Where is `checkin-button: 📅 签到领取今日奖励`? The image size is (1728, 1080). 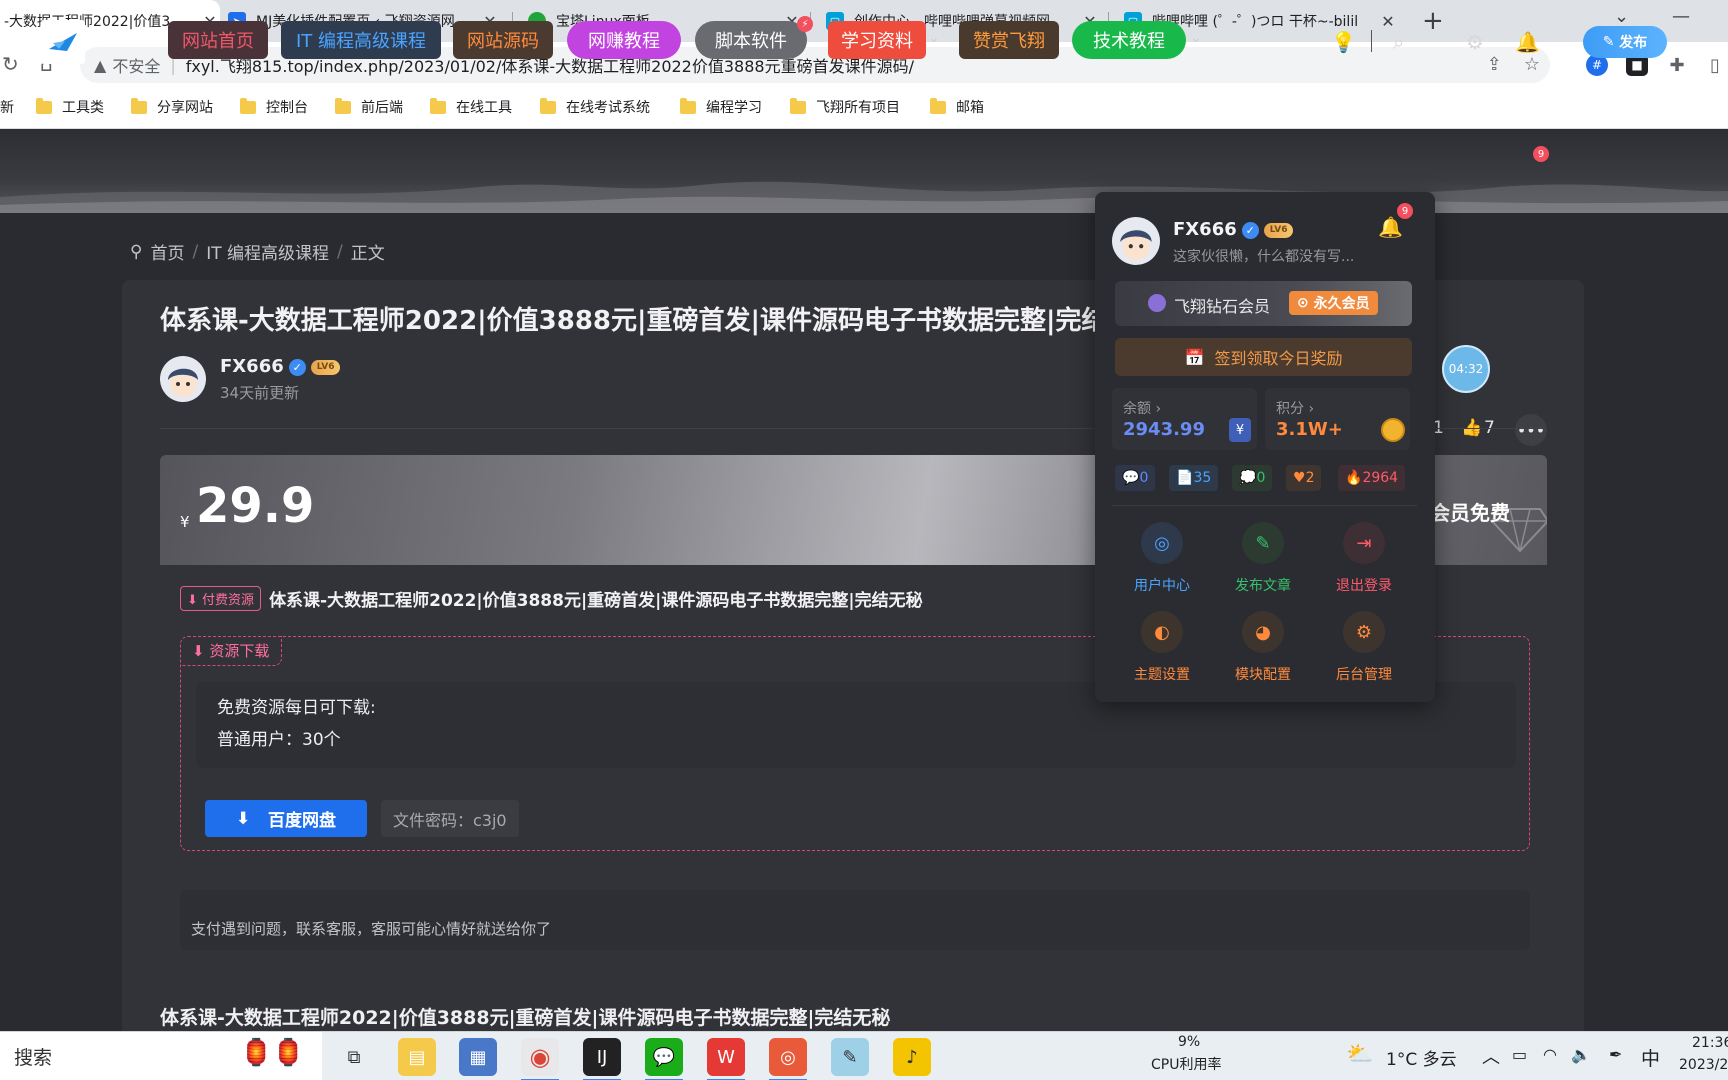
checkin-button: 📅 签到领取今日奖励 is located at coordinates (1263, 357).